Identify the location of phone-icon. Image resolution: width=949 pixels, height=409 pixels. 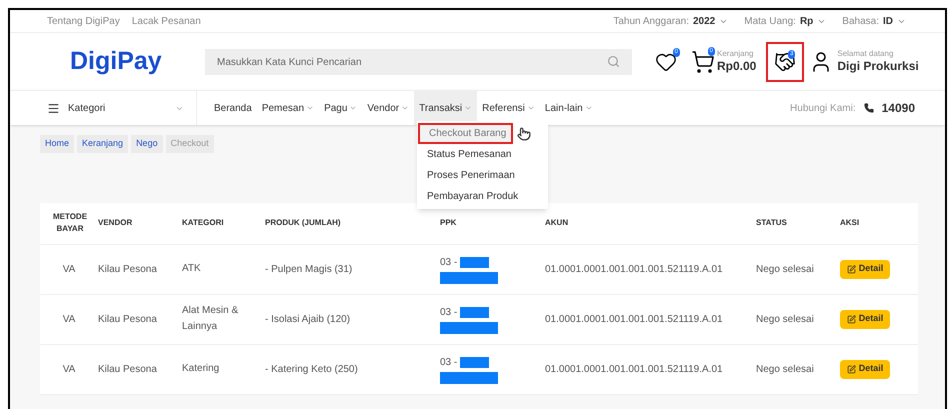
(869, 108).